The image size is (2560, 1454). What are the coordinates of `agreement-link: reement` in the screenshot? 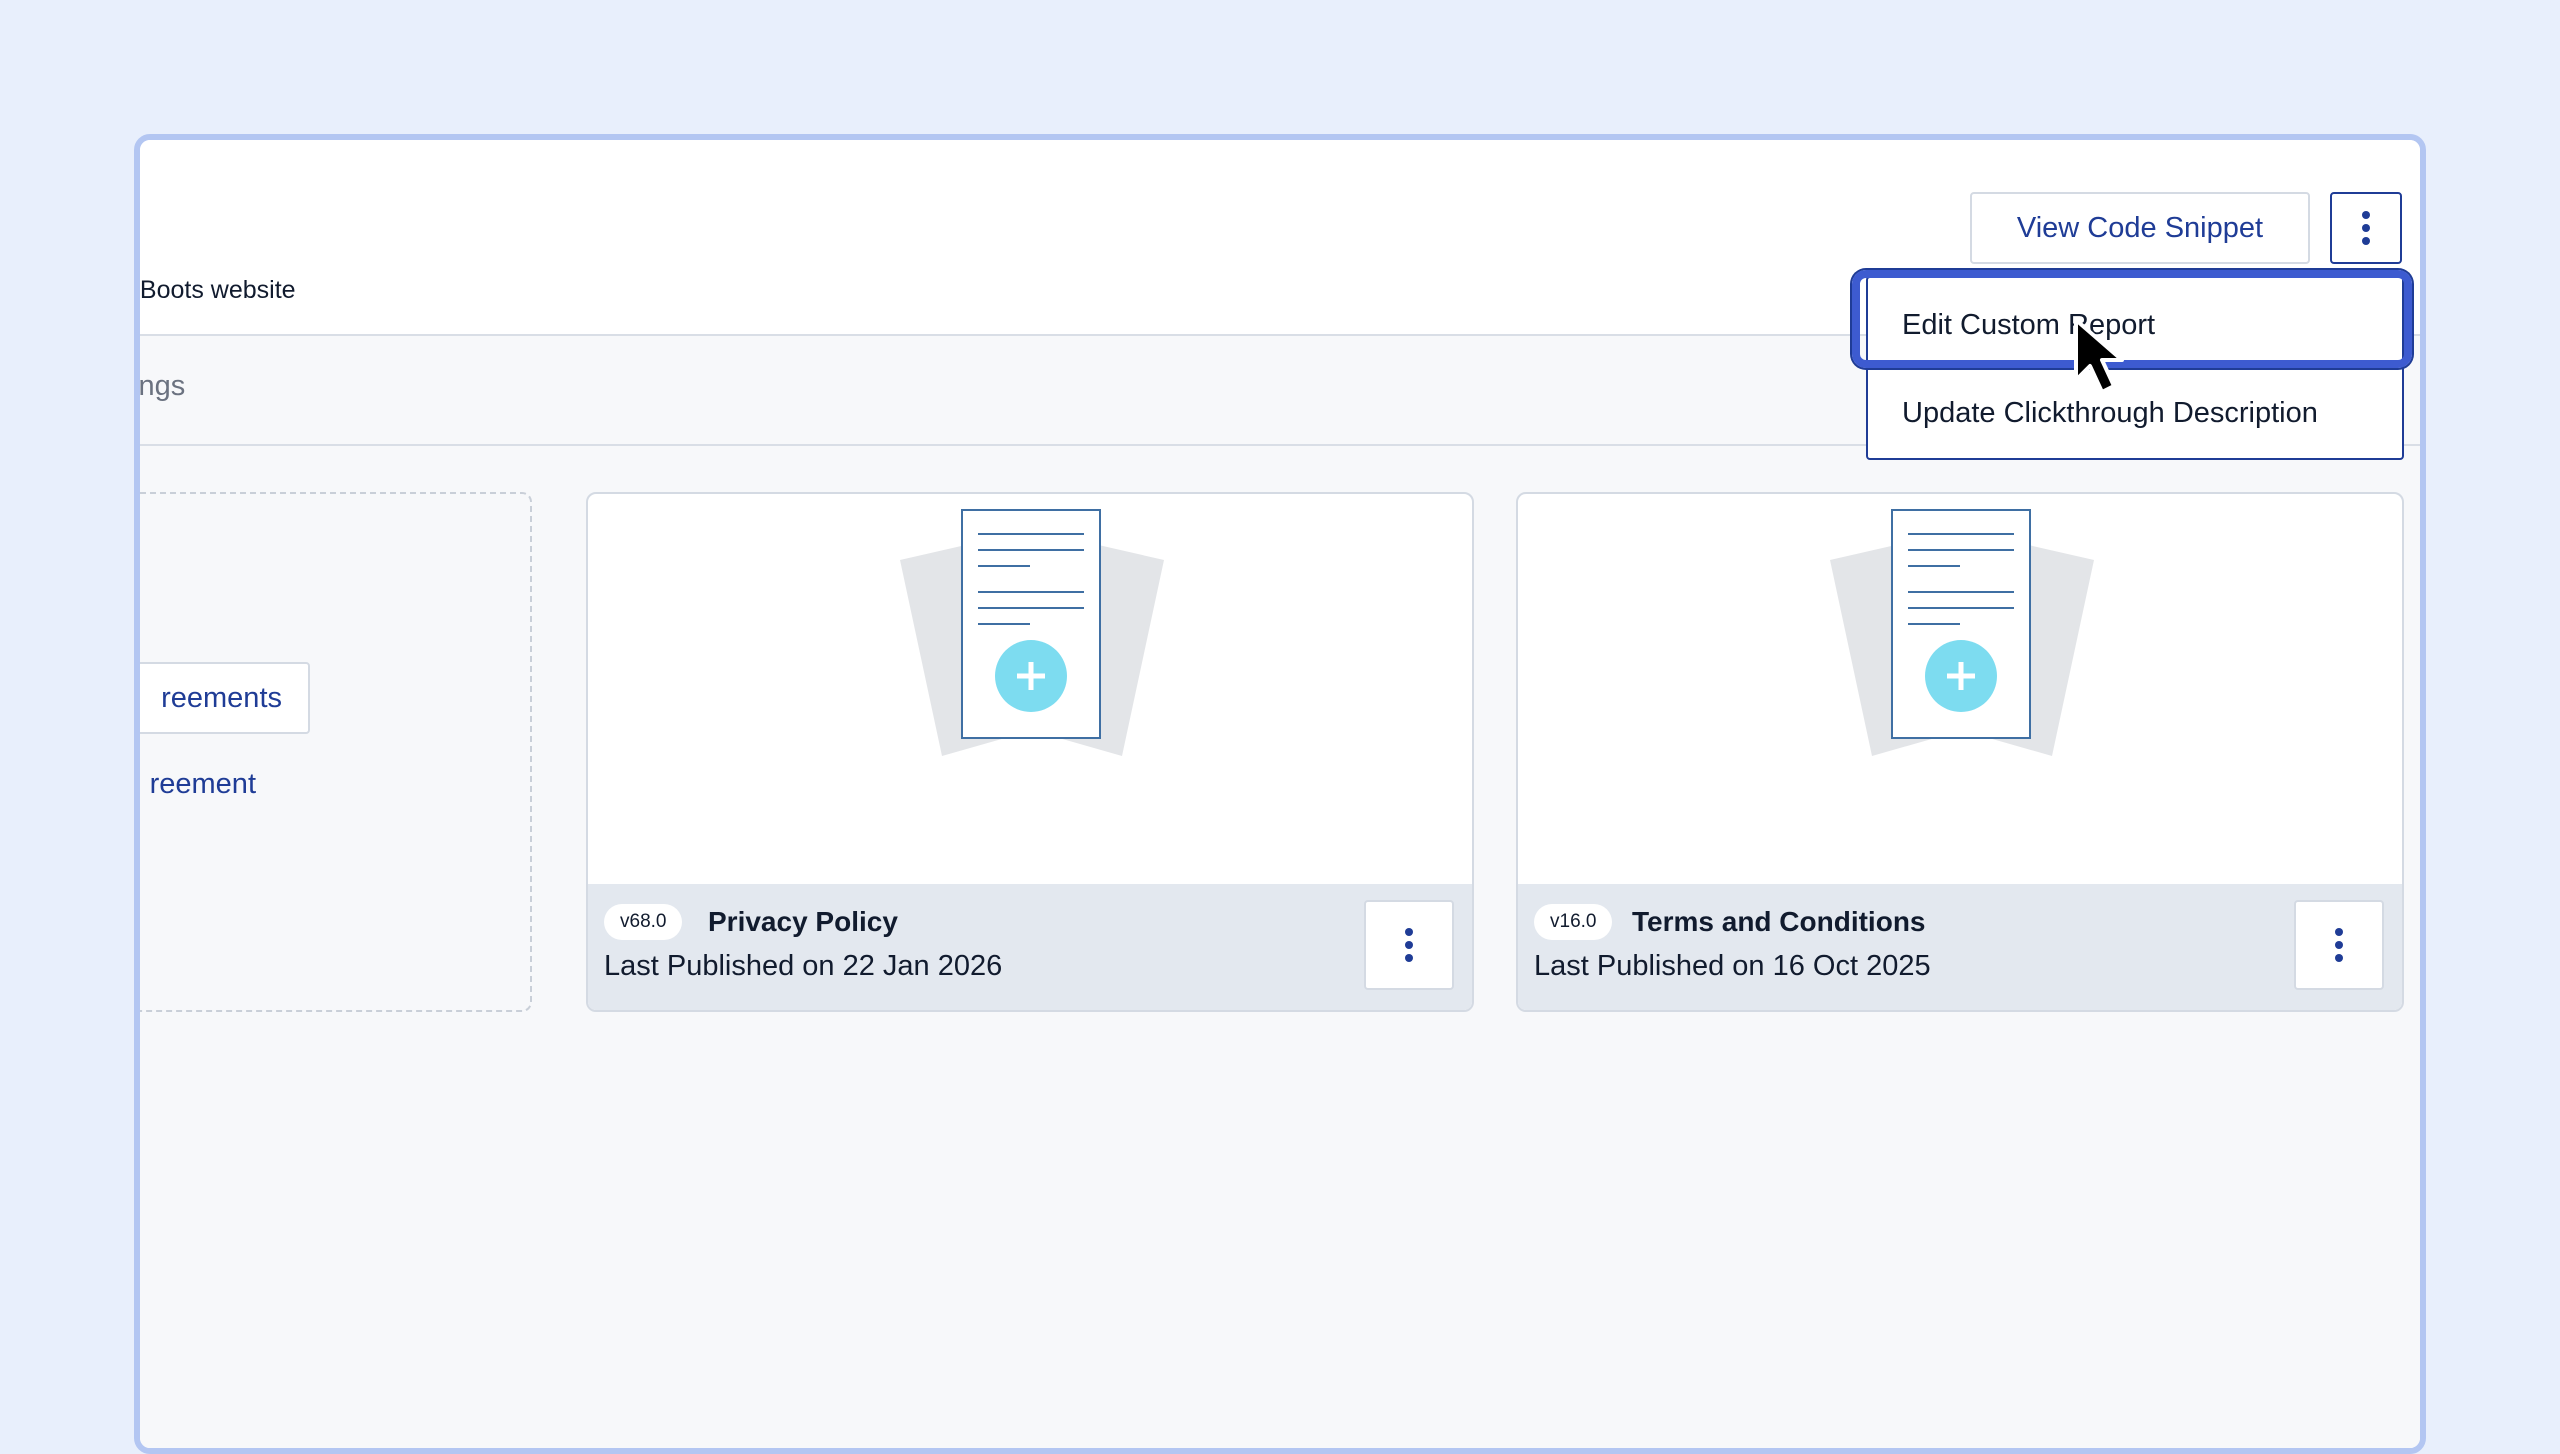 It's located at (225, 784).